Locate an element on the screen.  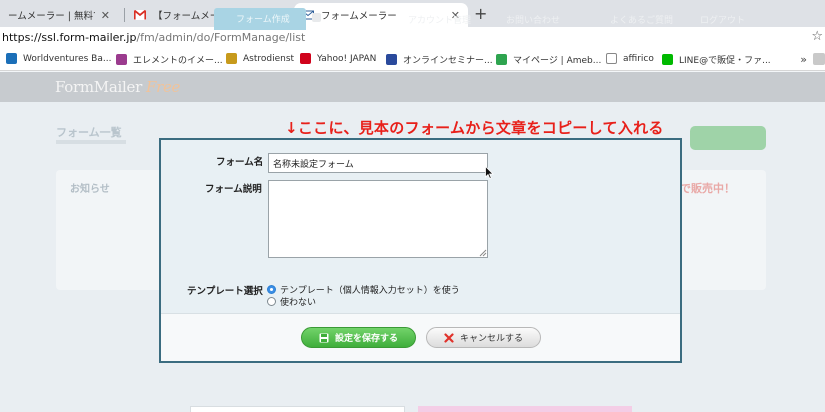
close-icon is located at coordinates (449, 337).